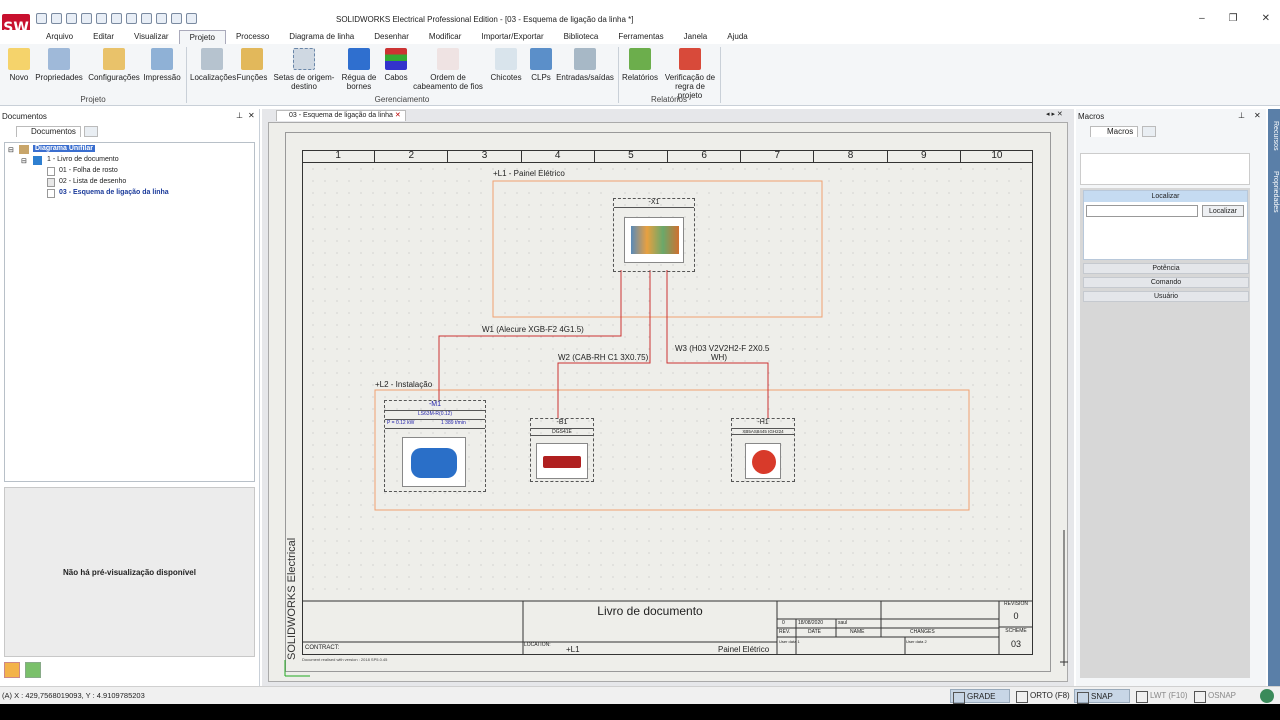 The height and width of the screenshot is (720, 1280). What do you see at coordinates (1102, 702) in the screenshot?
I see `snap-toggle: SNAP (F9)` at bounding box center [1102, 702].